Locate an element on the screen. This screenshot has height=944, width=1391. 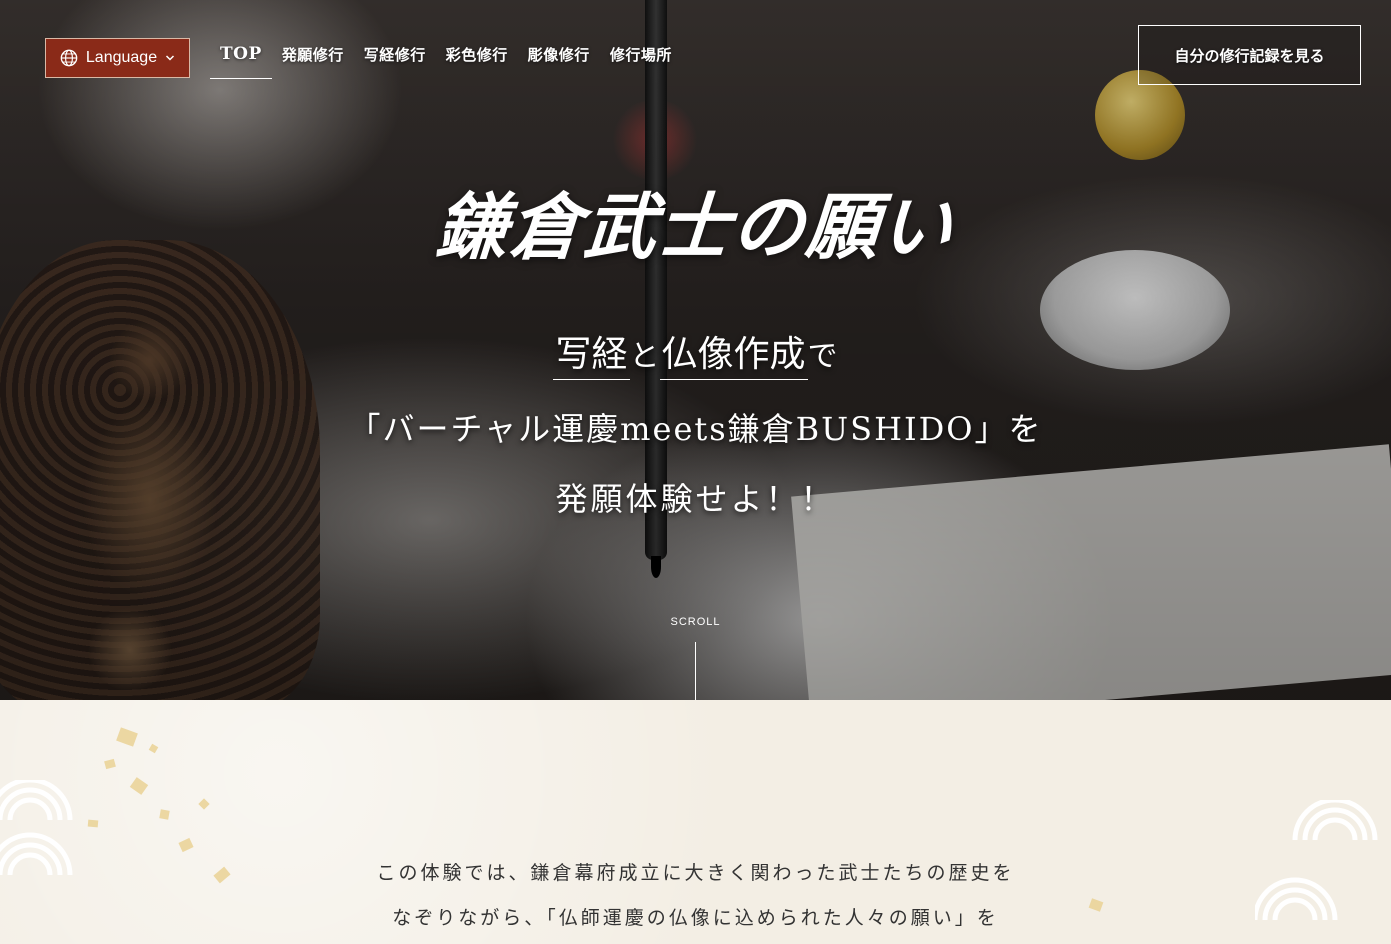
catch-line-2: 「バーチャル運慶meets鎌倉BUSHIDO」を is located at coordinates (695, 429).